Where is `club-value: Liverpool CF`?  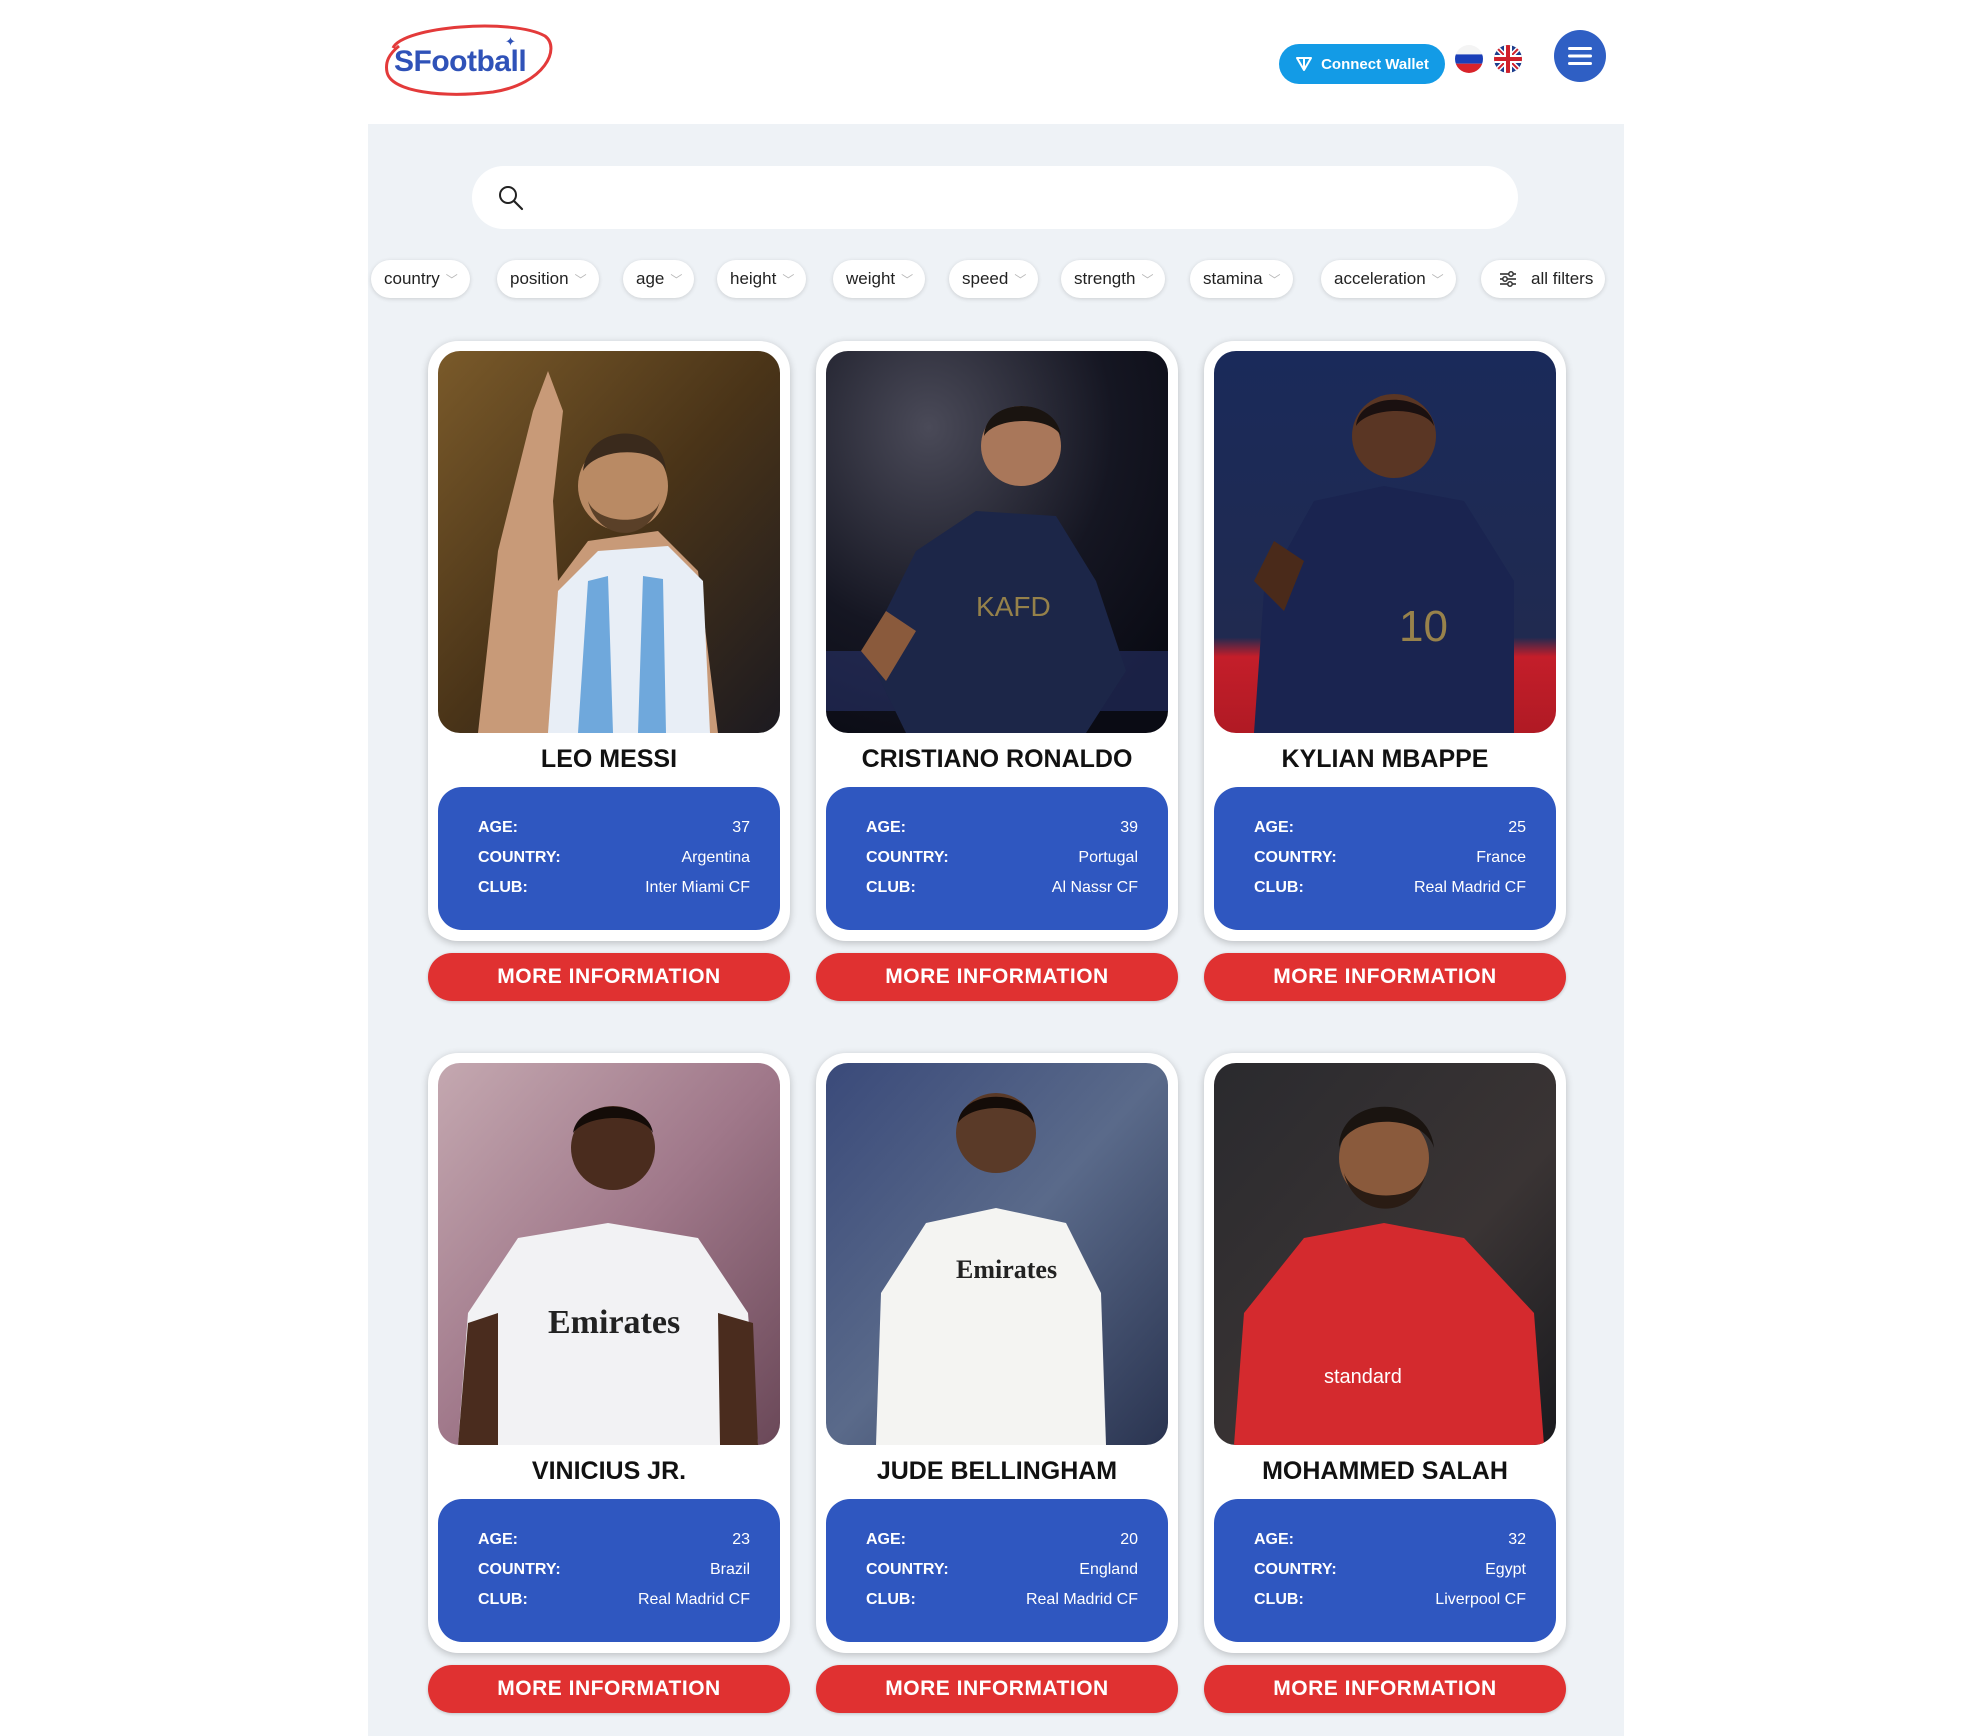 club-value: Liverpool CF is located at coordinates (1480, 1599).